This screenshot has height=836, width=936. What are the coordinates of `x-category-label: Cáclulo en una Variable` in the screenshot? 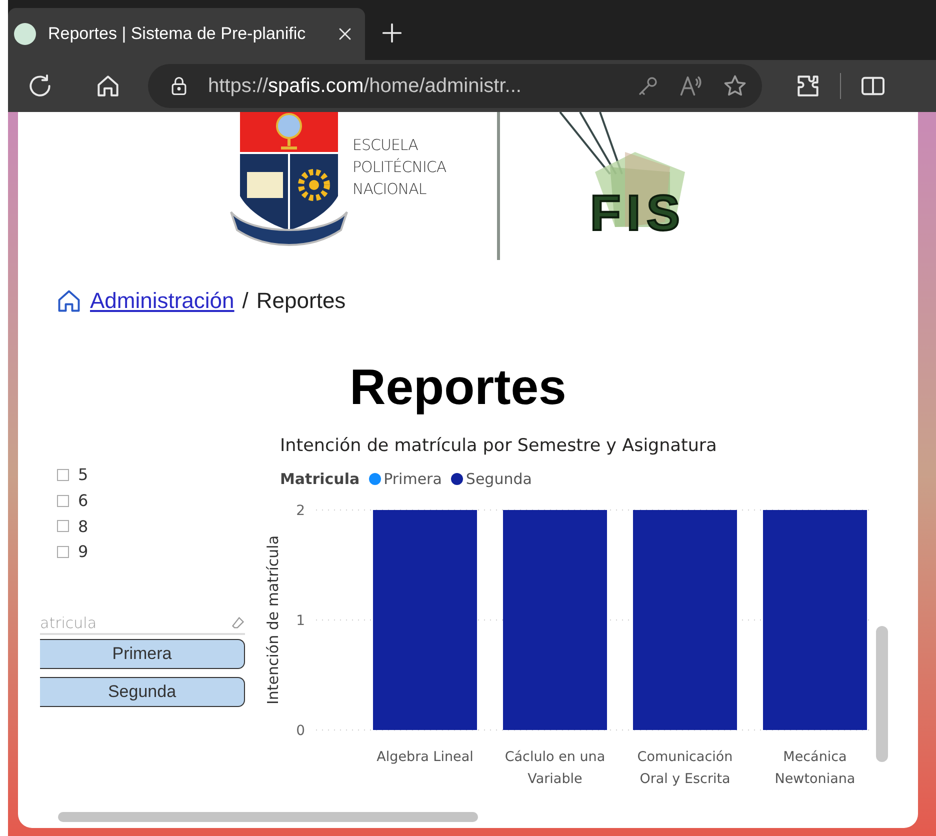 It's located at (555, 768).